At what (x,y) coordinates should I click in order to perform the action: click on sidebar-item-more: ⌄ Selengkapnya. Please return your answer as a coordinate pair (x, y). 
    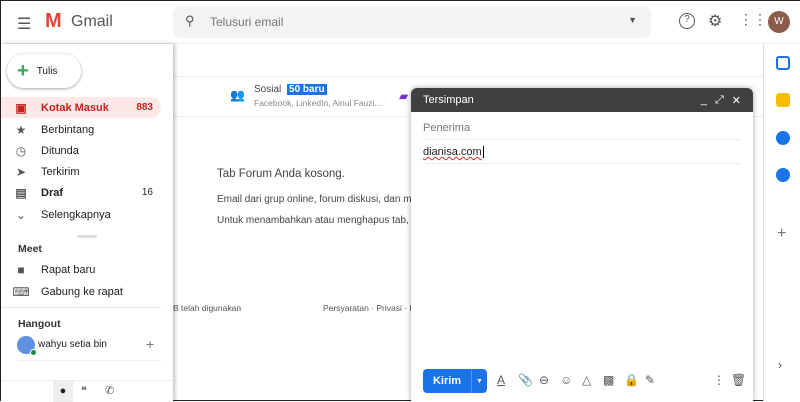
    Looking at the image, I should click on (81, 214).